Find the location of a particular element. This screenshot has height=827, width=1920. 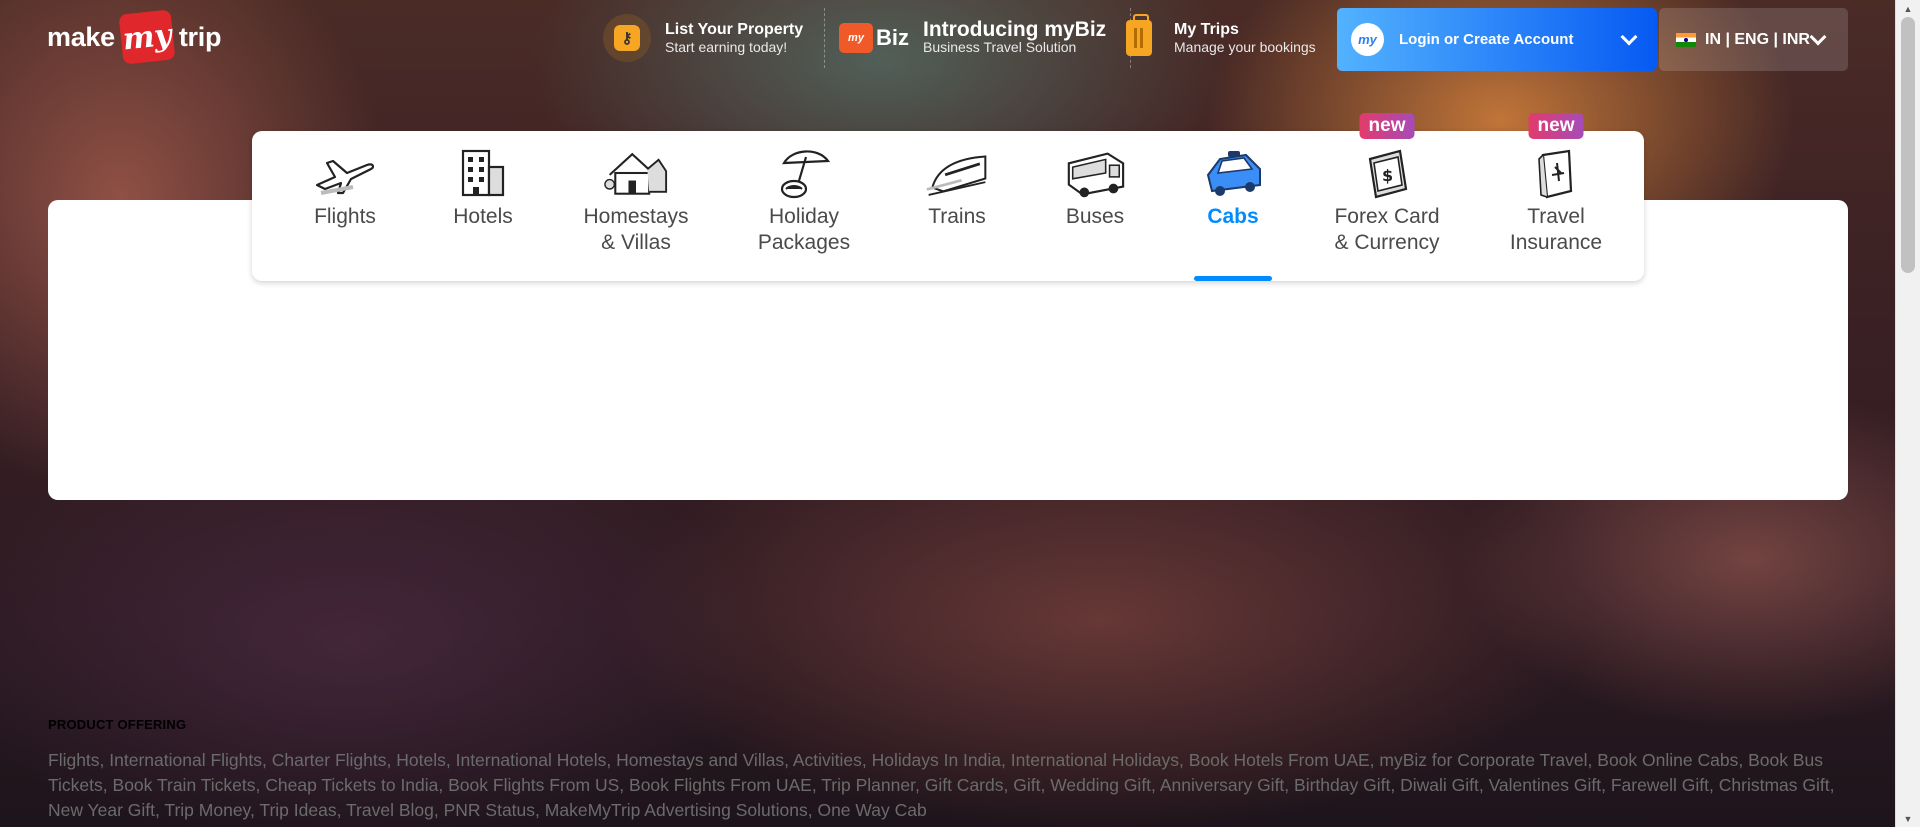

nav-item-flights: Flights is located at coordinates (345, 206).